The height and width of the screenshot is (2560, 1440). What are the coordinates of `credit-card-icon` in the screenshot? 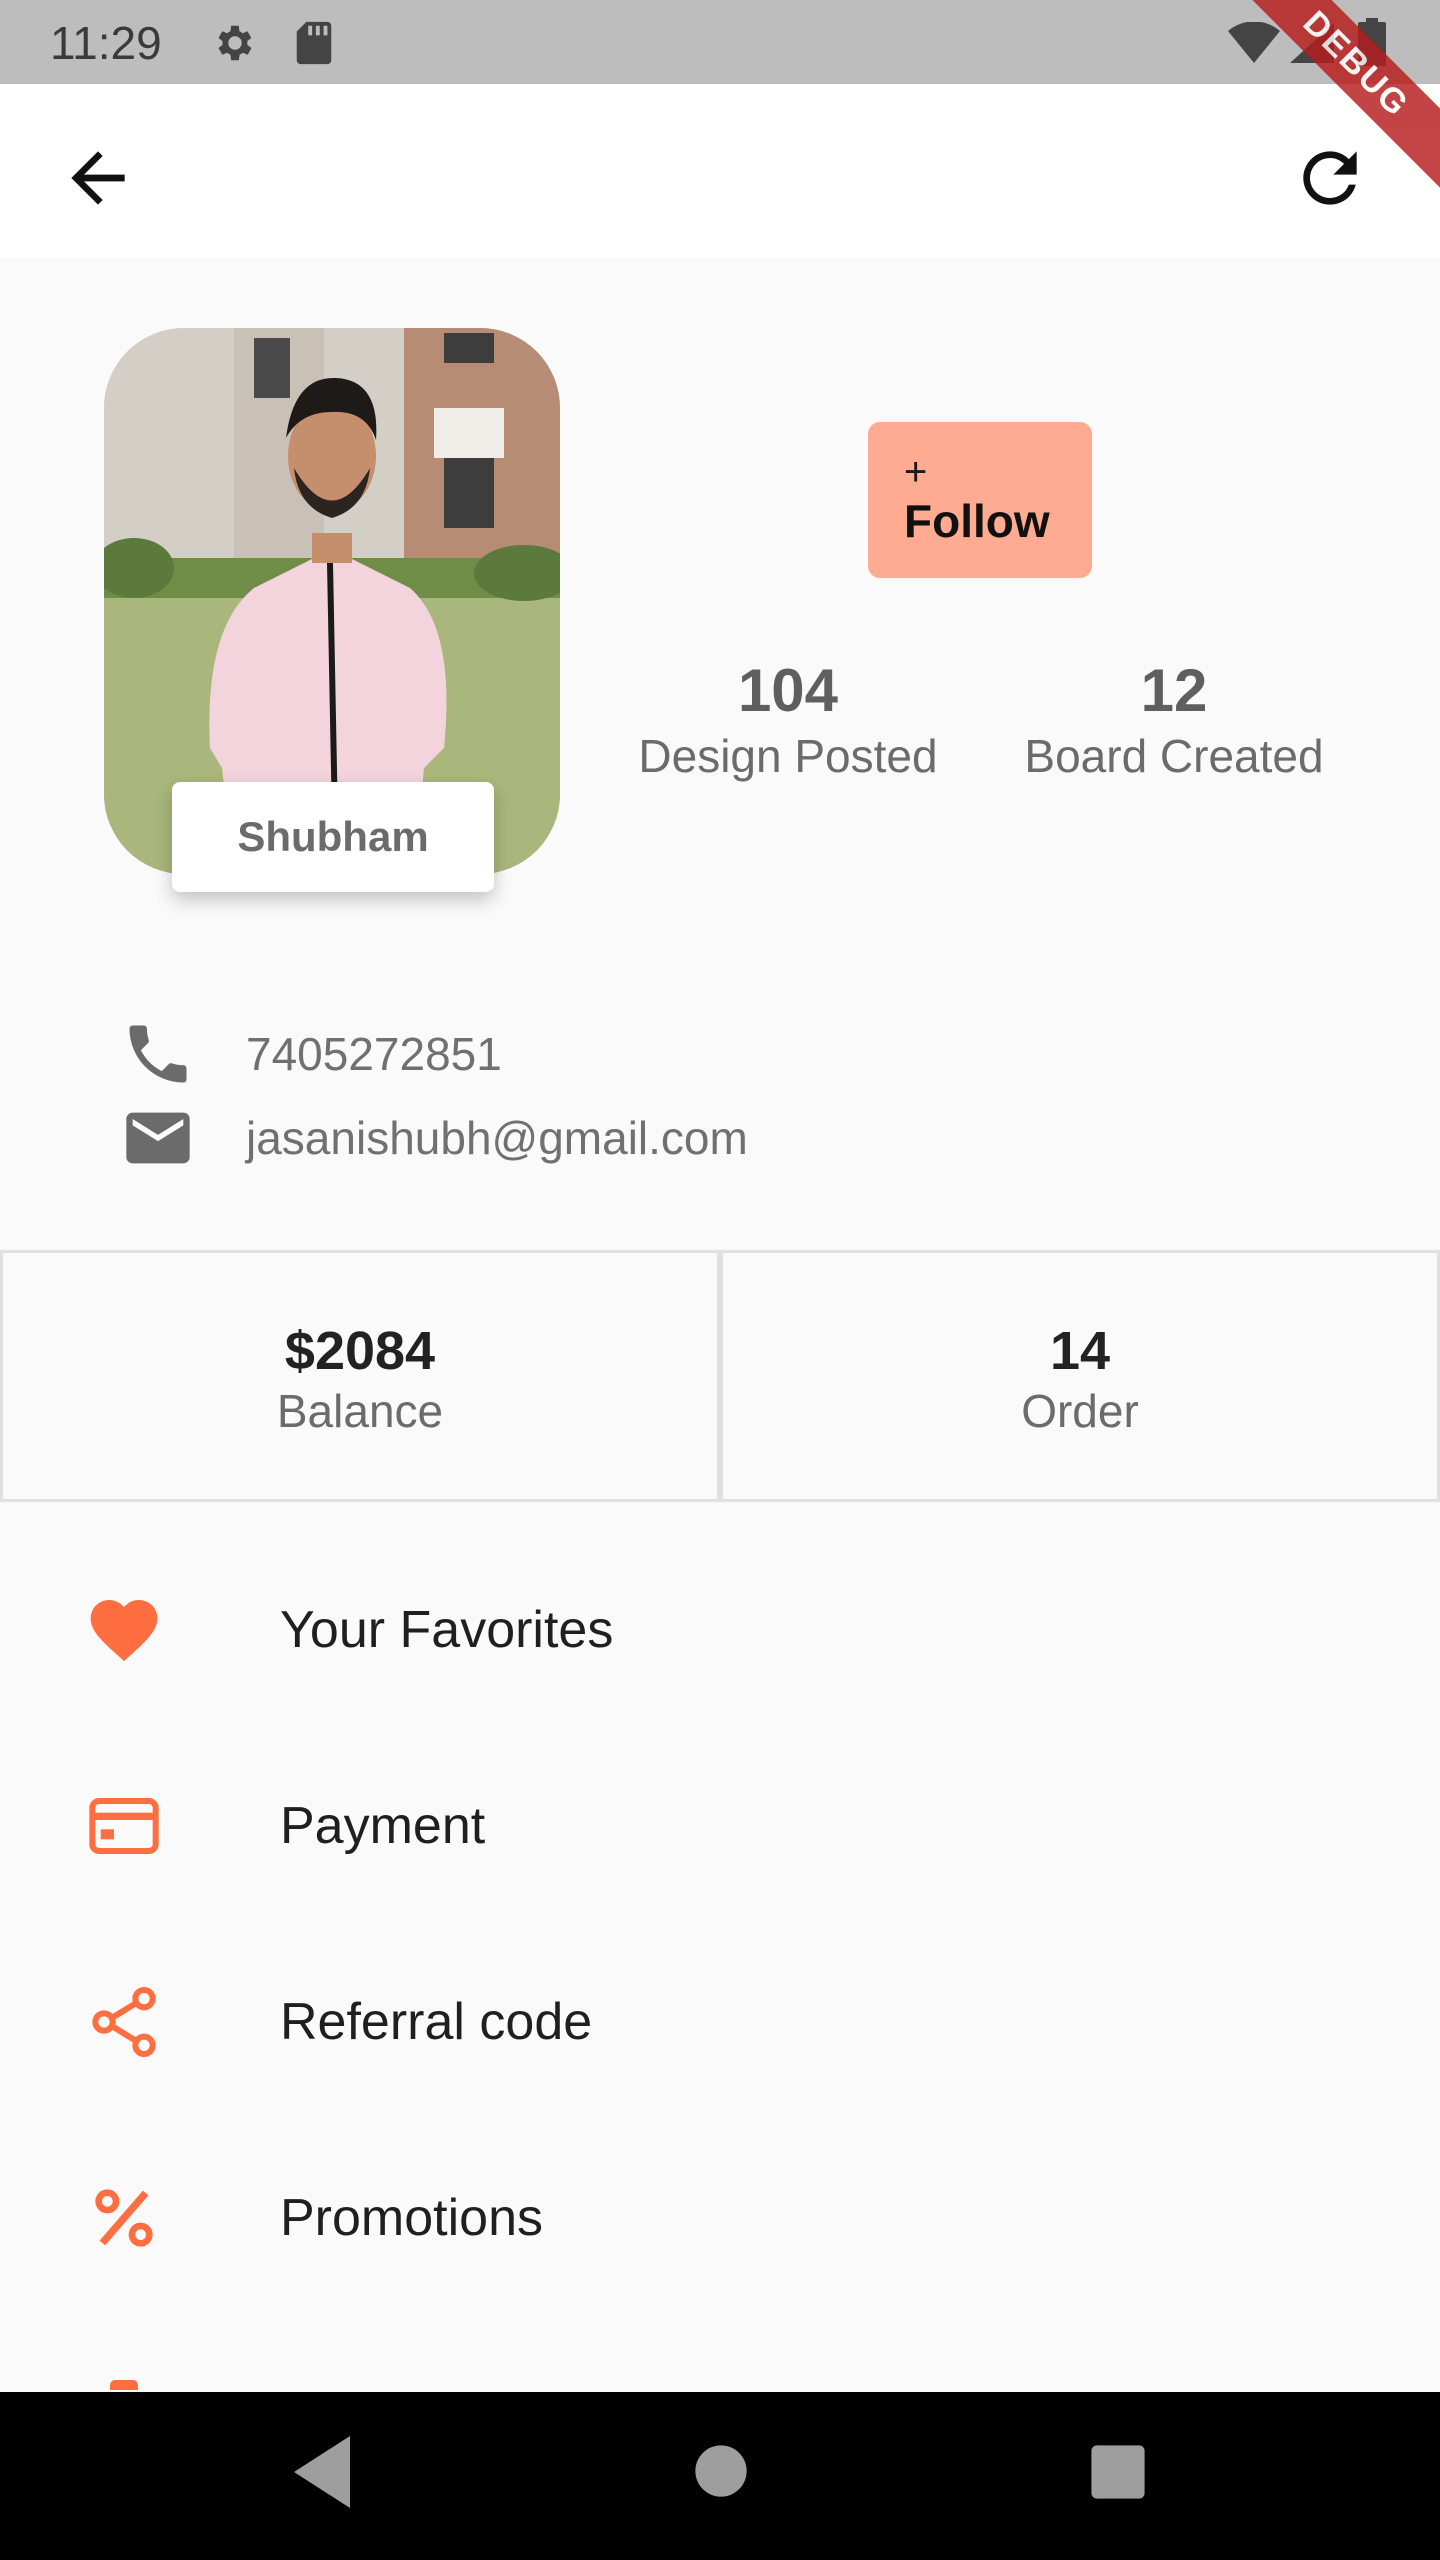 It's located at (124, 1826).